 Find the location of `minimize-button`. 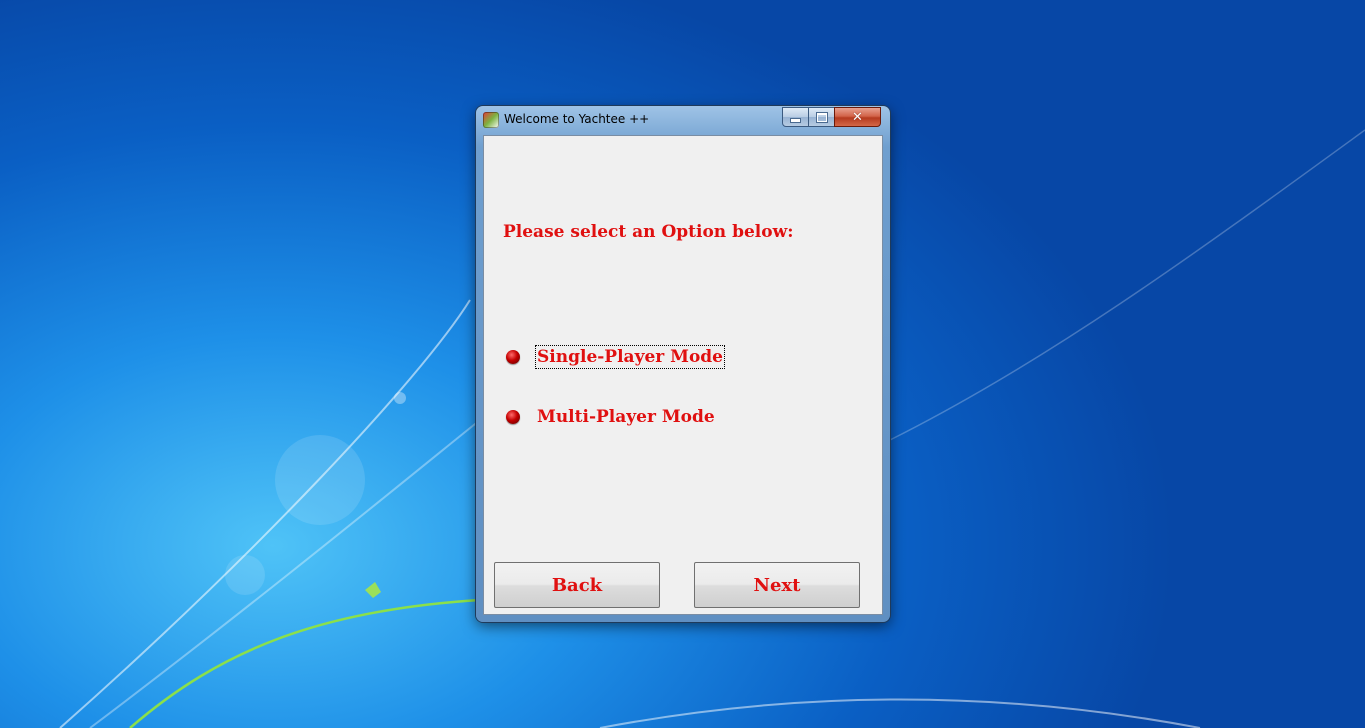

minimize-button is located at coordinates (795, 117).